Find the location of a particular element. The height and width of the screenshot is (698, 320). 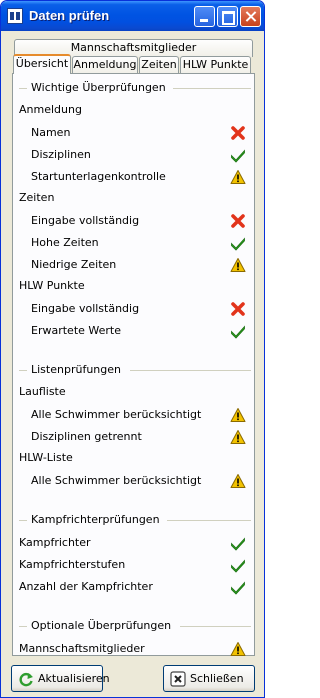

tab-zeiten: Zeiten is located at coordinates (159, 65).